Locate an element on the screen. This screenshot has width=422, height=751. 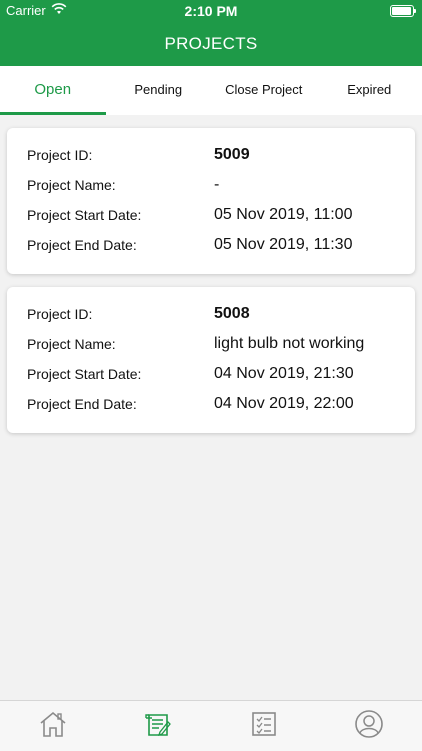
project-start-row: Project Start Date: 05 Nov 2019, 11:00 is located at coordinates (211, 215).